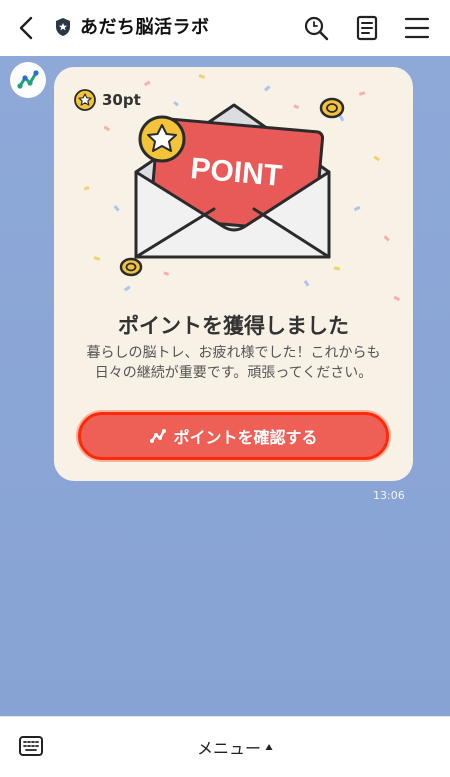 This screenshot has height=777, width=450. What do you see at coordinates (228, 748) in the screenshot?
I see `menu-label: メニュー` at bounding box center [228, 748].